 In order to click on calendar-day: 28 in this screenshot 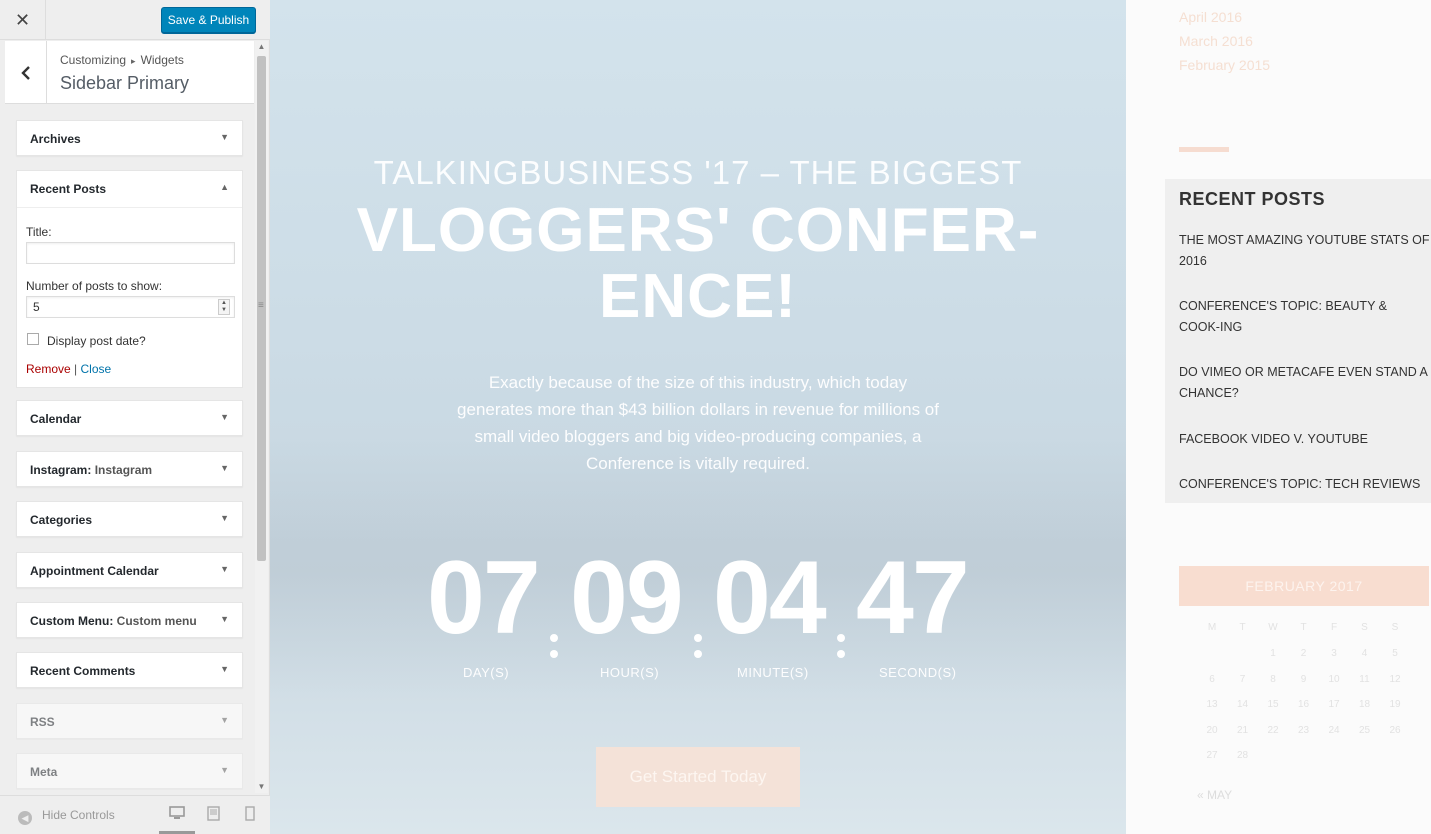, I will do `click(1242, 755)`.